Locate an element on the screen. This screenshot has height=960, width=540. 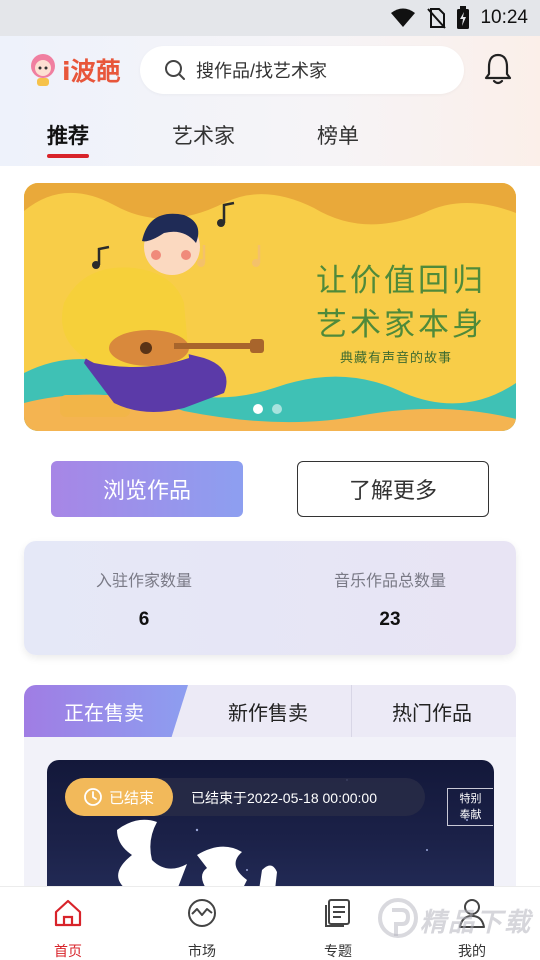
tab-on-sale: 正在售卖 is located at coordinates (104, 711).